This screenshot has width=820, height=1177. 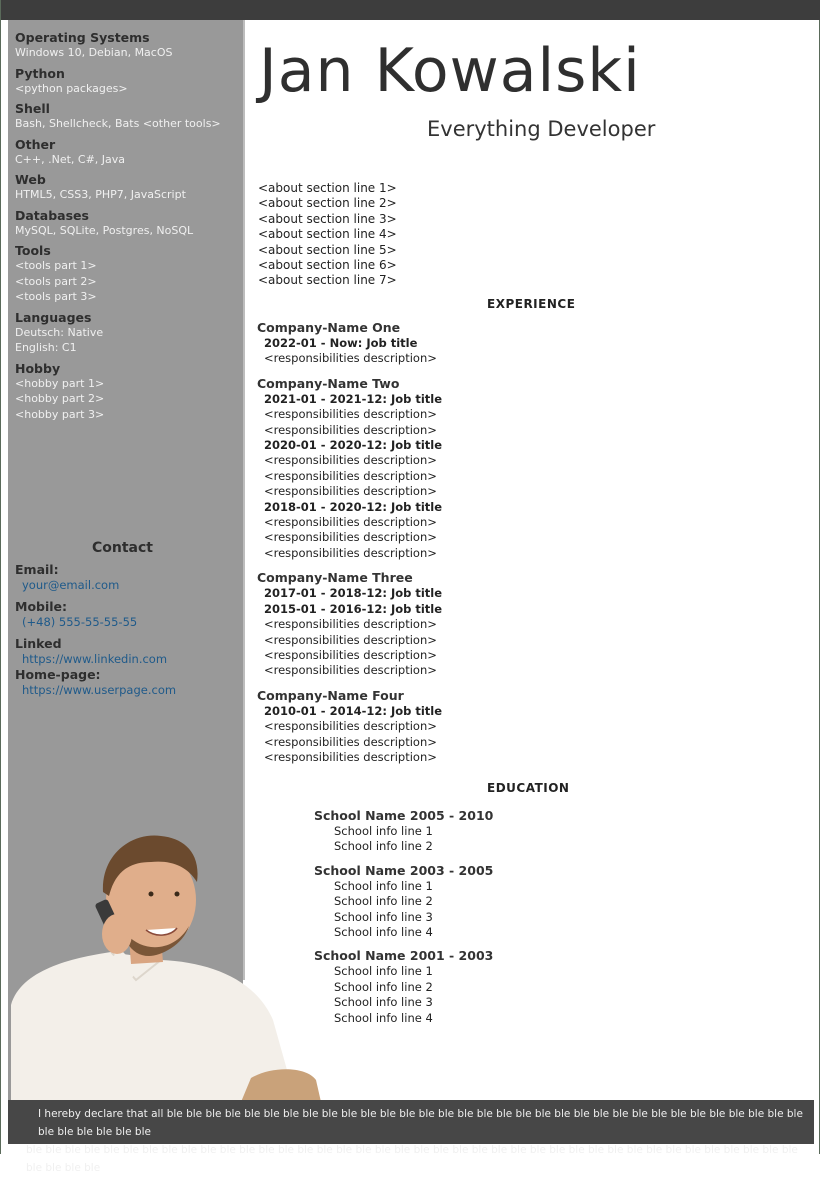 I want to click on skill-title: Web, so click(x=30, y=179).